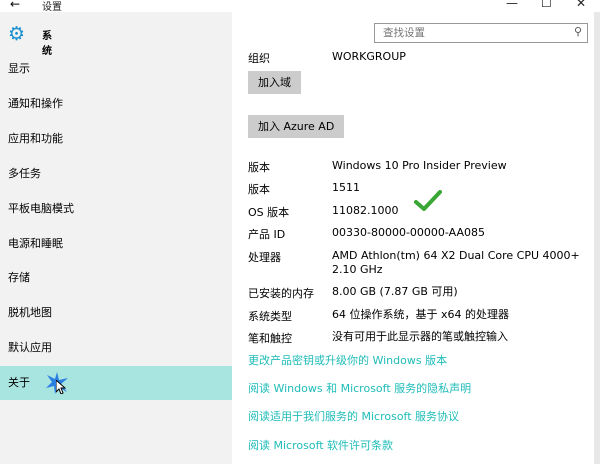  I want to click on search-box: ⚲, so click(481, 33).